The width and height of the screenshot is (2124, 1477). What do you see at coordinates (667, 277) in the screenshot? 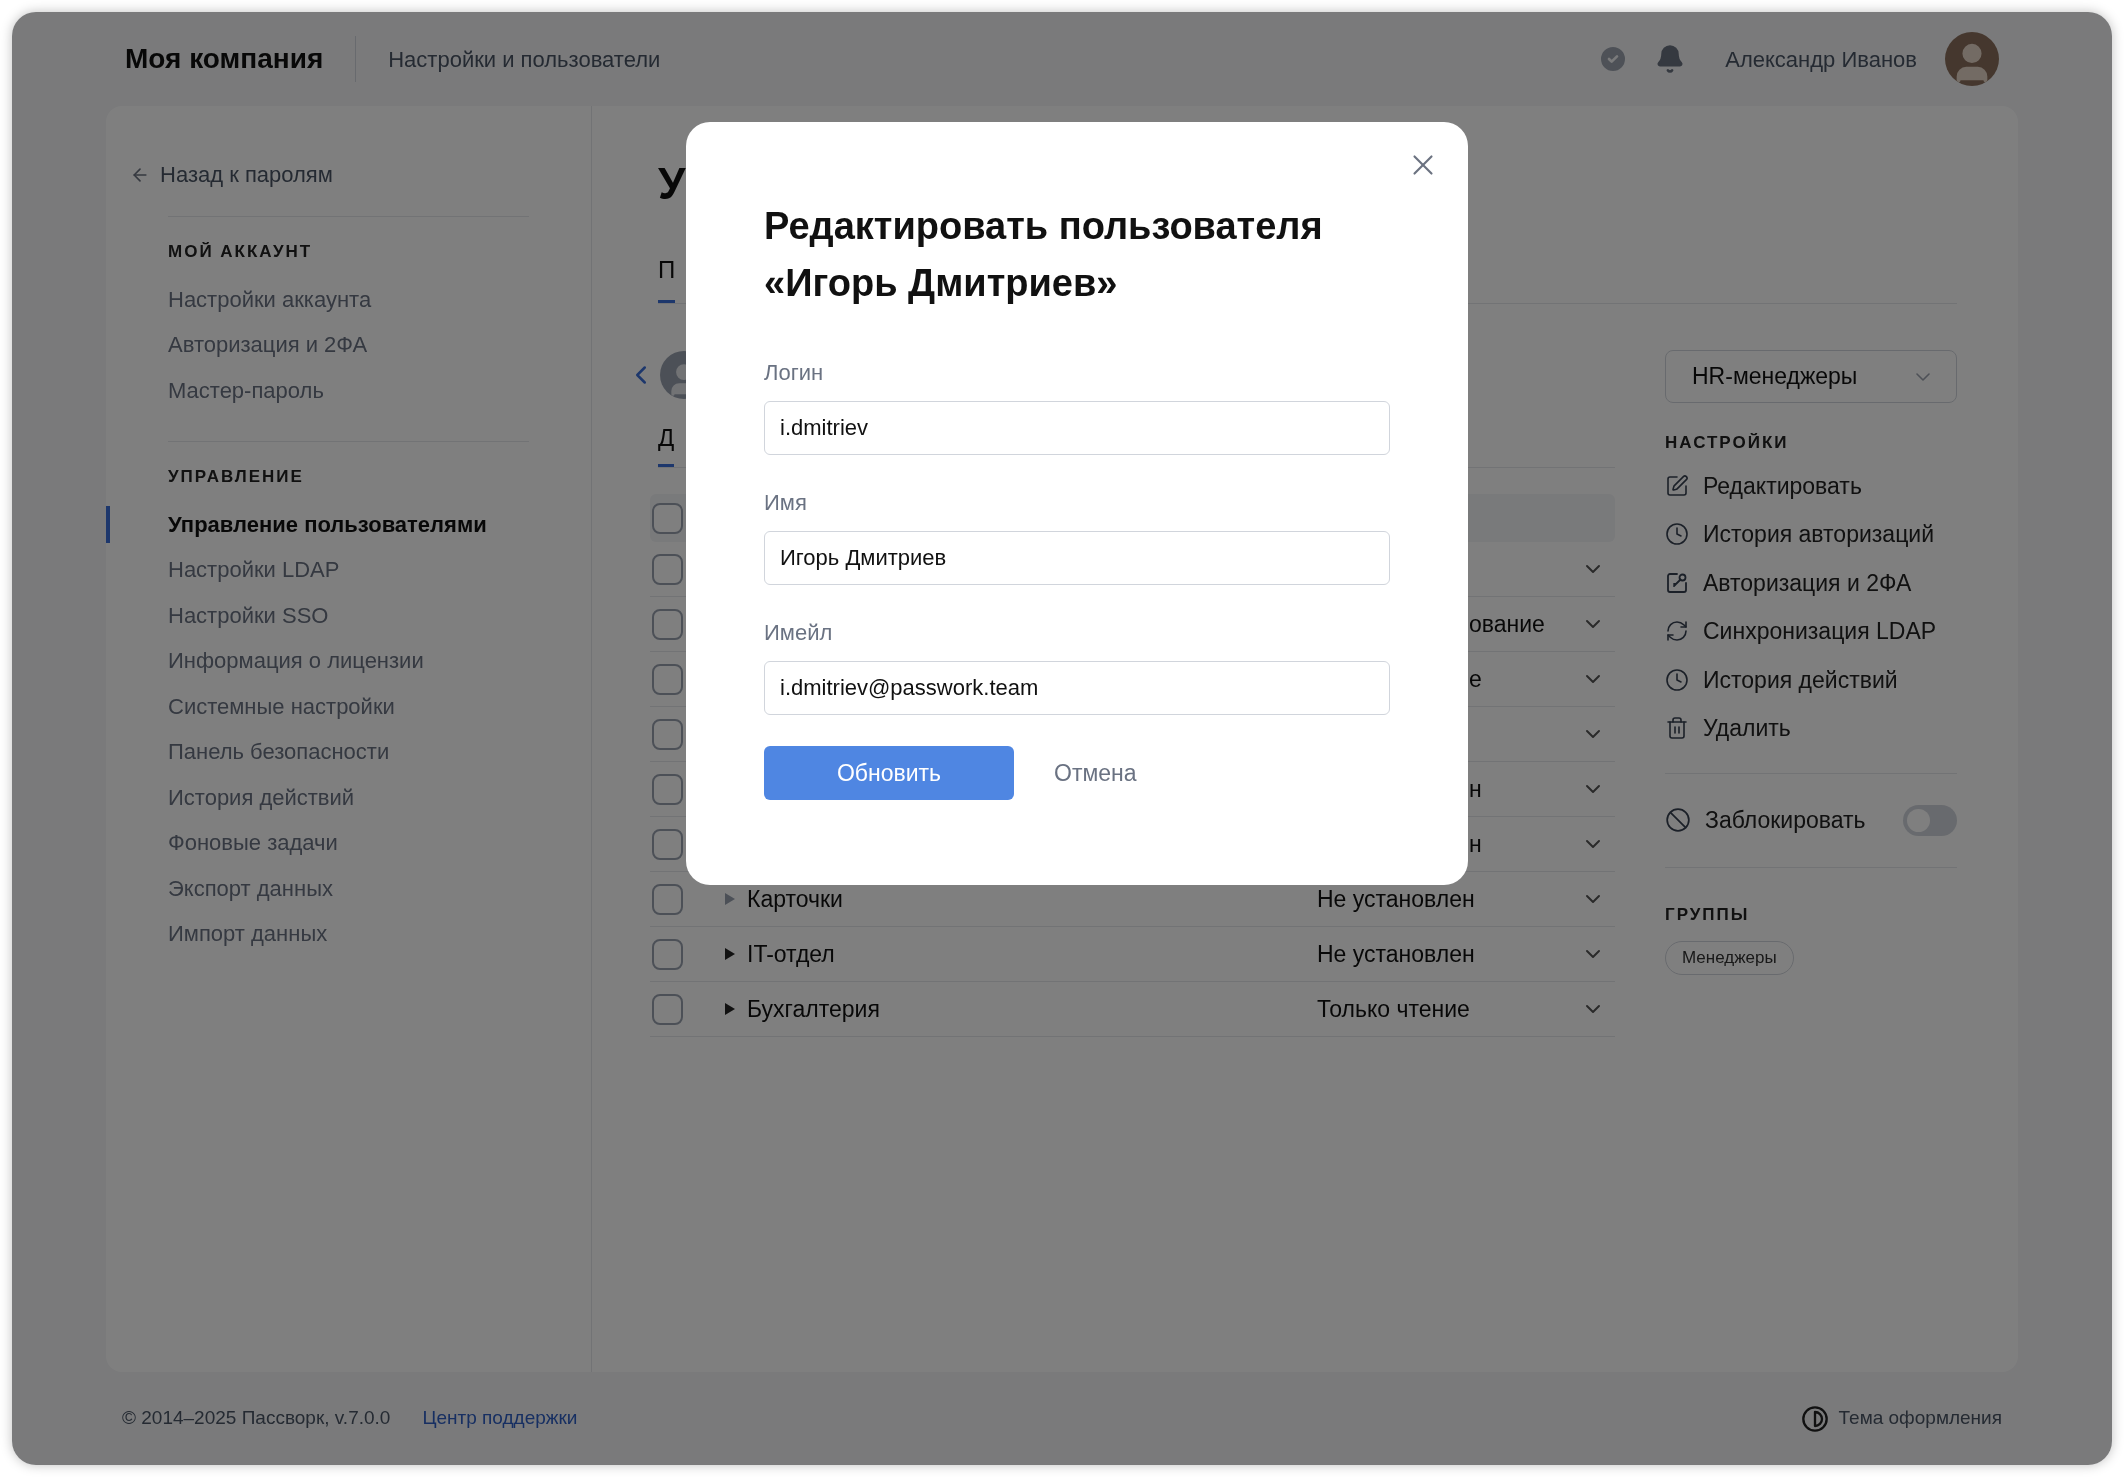
I see `tab: П` at bounding box center [667, 277].